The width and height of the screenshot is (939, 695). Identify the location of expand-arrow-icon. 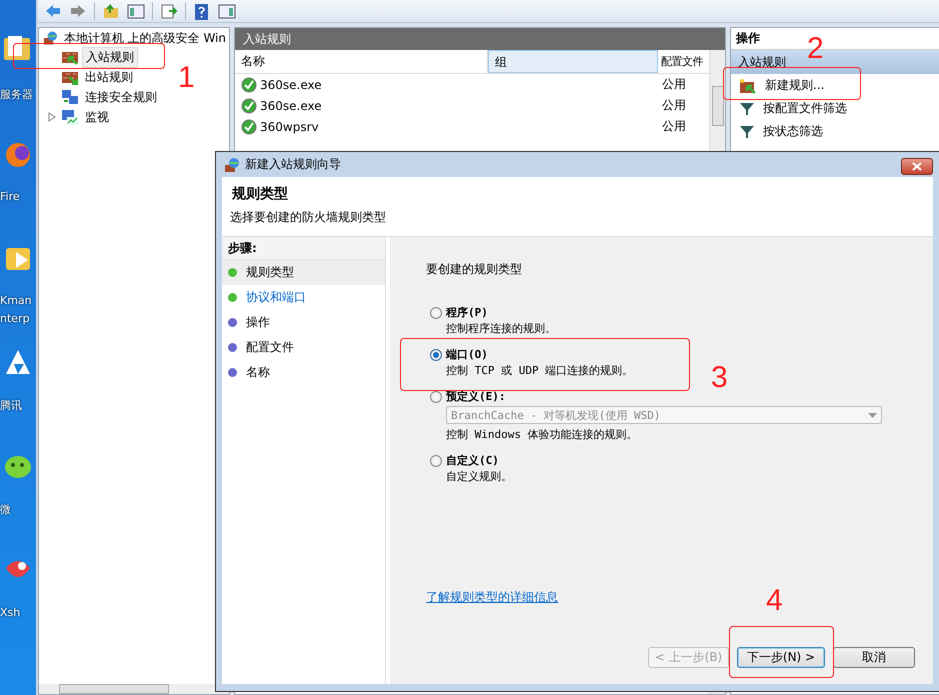
(52, 117).